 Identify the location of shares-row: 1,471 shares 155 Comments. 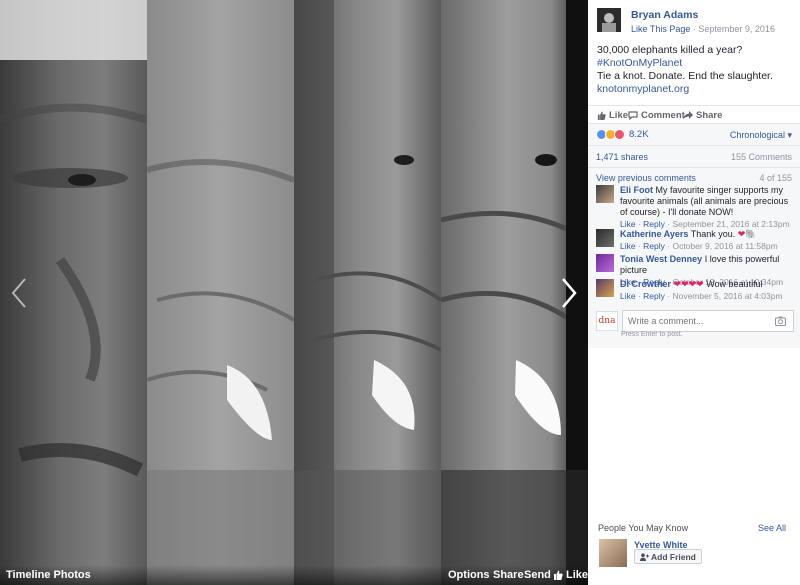
(694, 156).